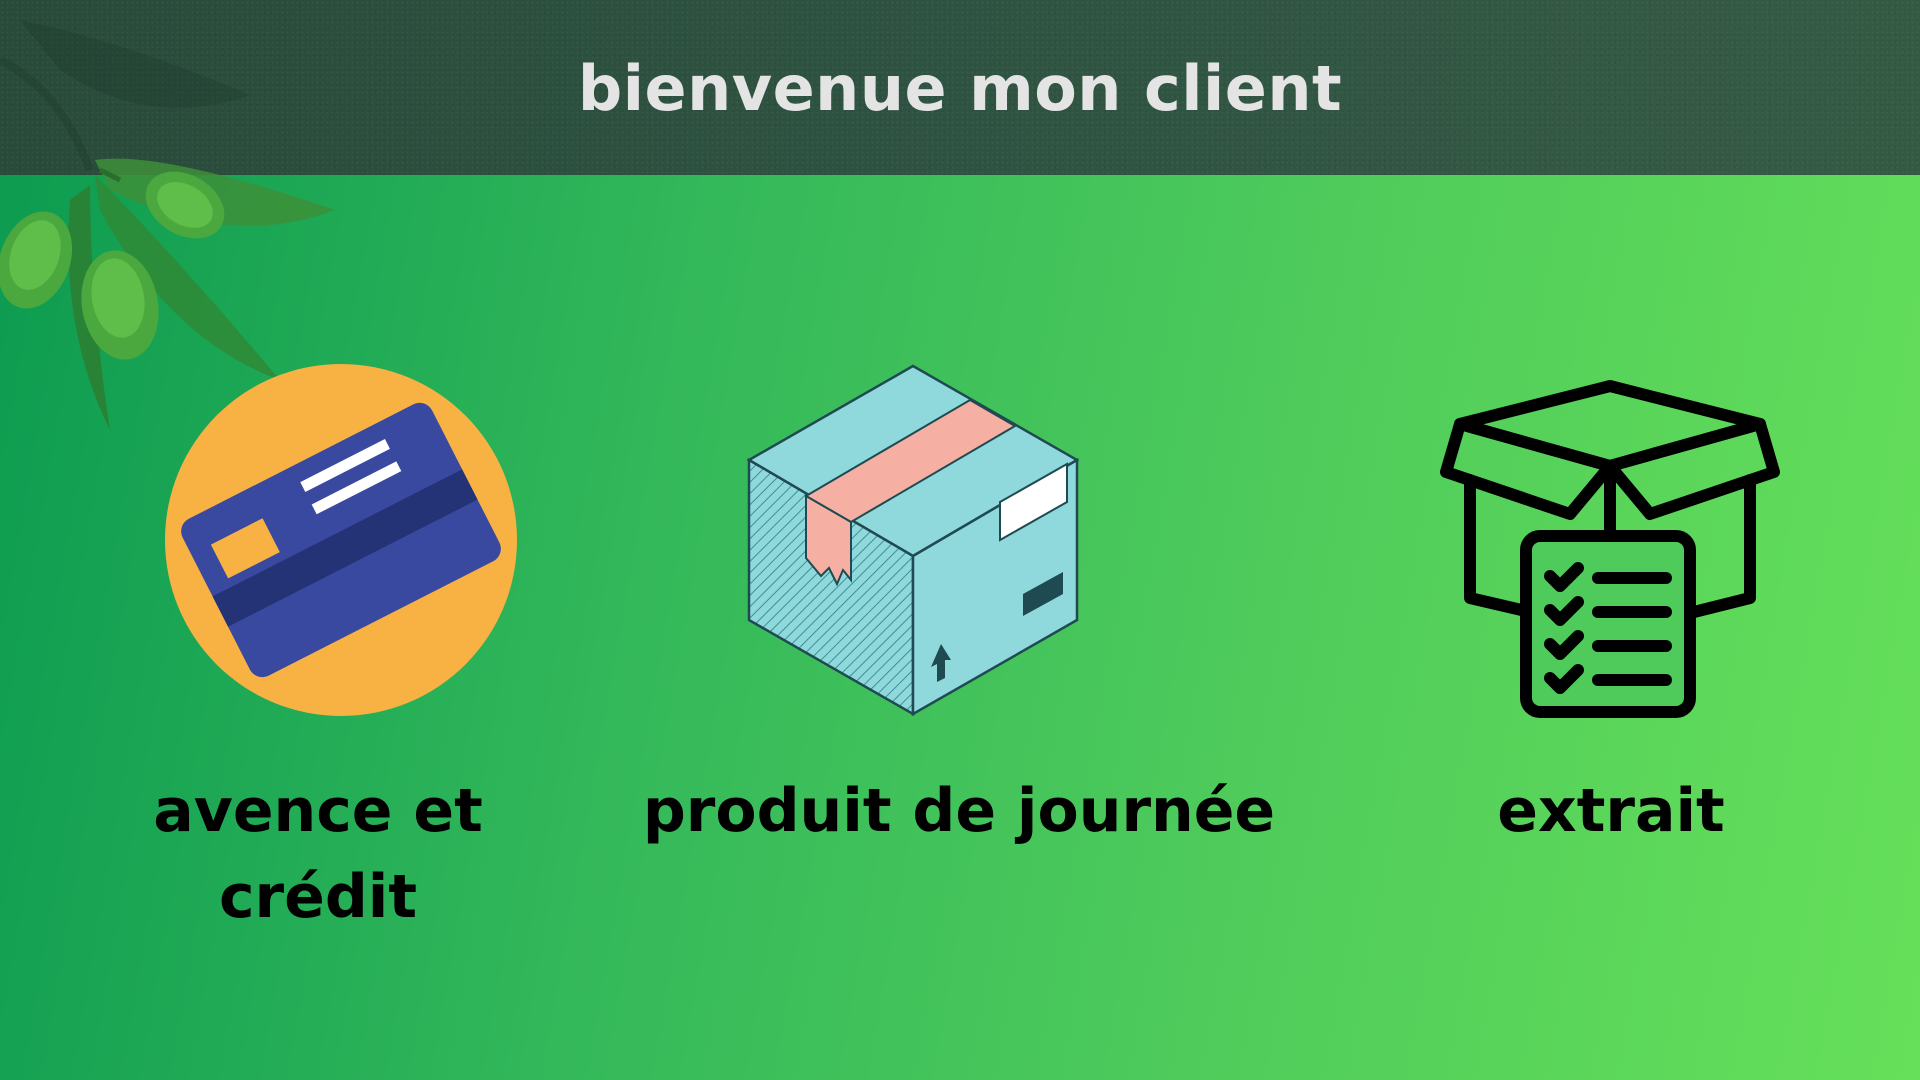  Describe the element at coordinates (1611, 811) in the screenshot. I see `menu-item-label: extrait` at that location.